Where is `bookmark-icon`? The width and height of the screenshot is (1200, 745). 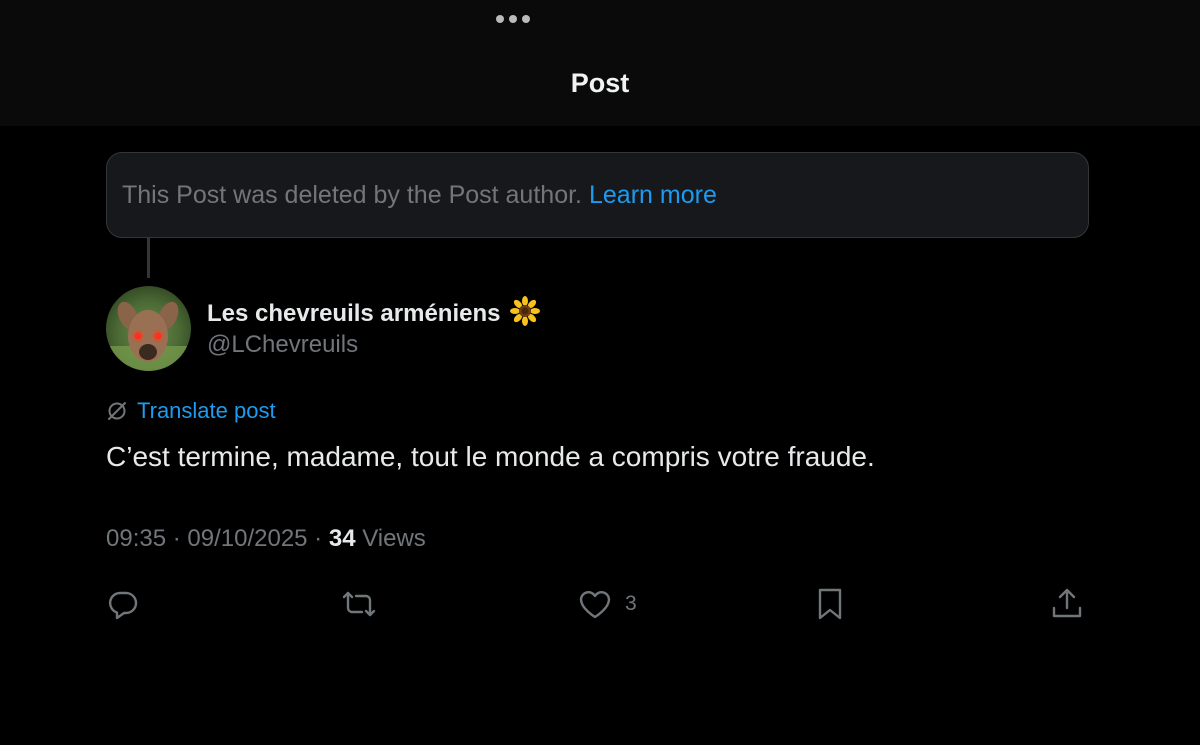
bookmark-icon is located at coordinates (830, 604).